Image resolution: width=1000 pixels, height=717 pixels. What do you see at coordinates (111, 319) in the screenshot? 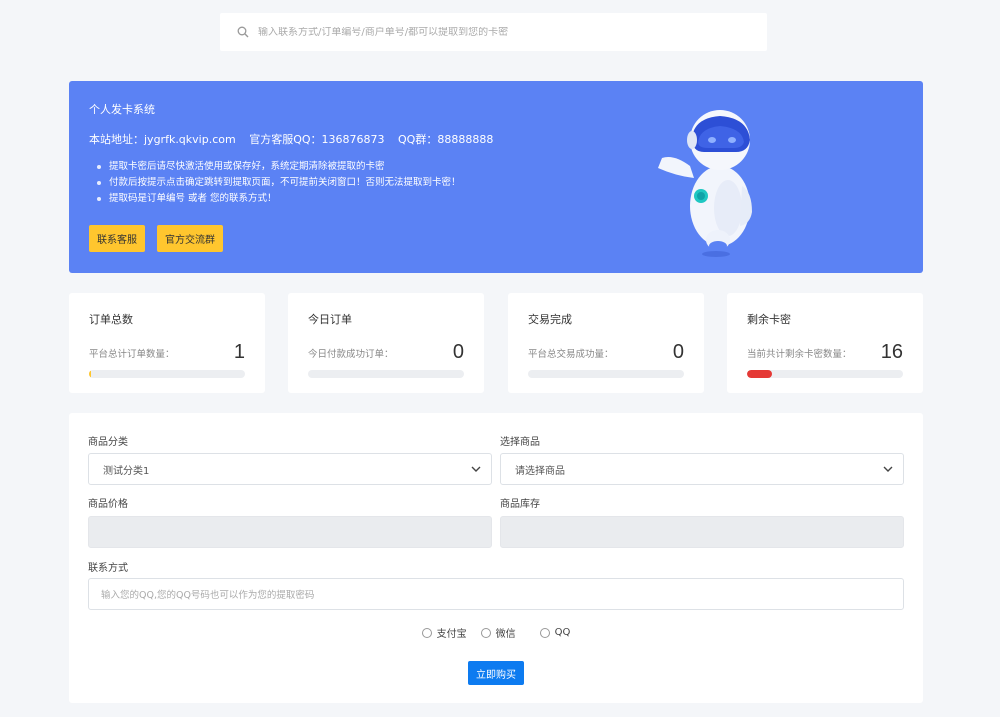
I see `stat-title: 订单总数` at bounding box center [111, 319].